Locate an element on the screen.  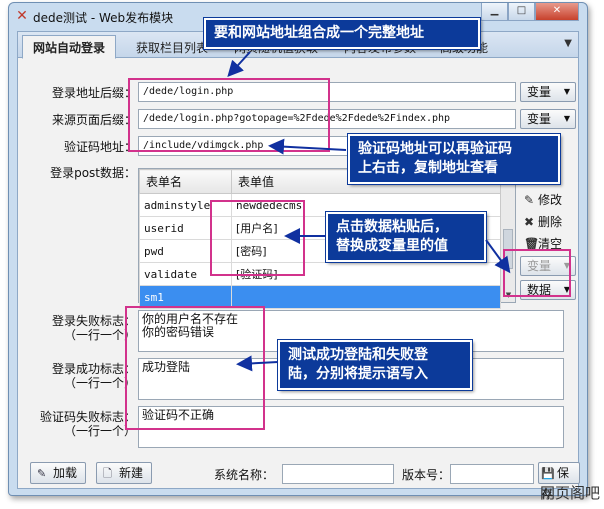
system-name-label: 系统名称： is located at coordinates (244, 475).